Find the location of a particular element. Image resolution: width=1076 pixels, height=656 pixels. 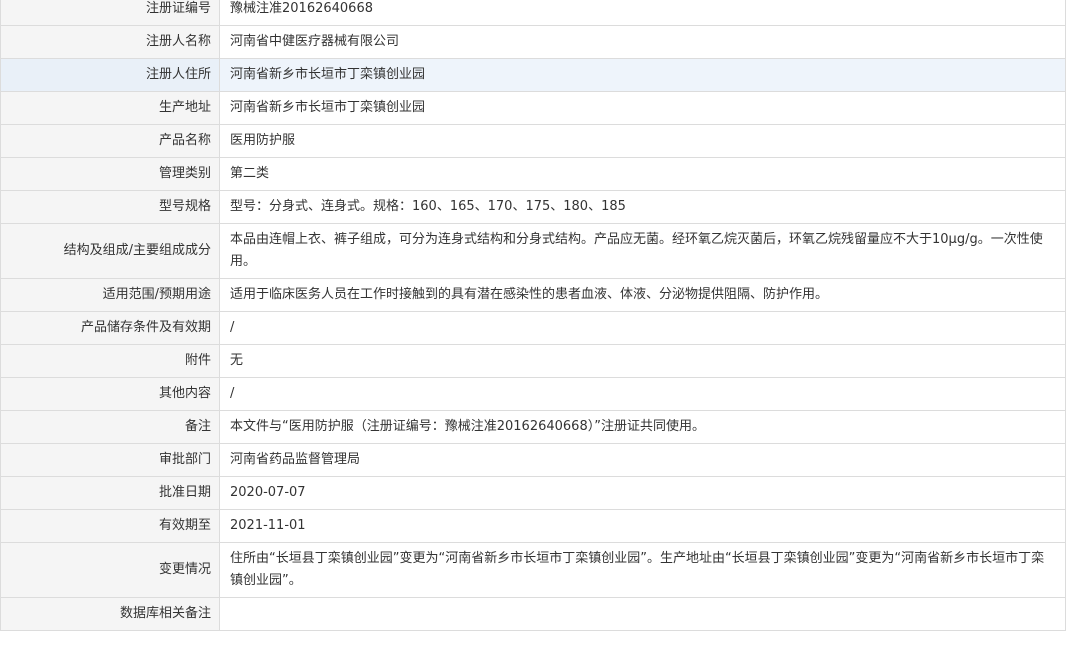

table-row: 批准日期 2020-07-07 is located at coordinates (533, 493).